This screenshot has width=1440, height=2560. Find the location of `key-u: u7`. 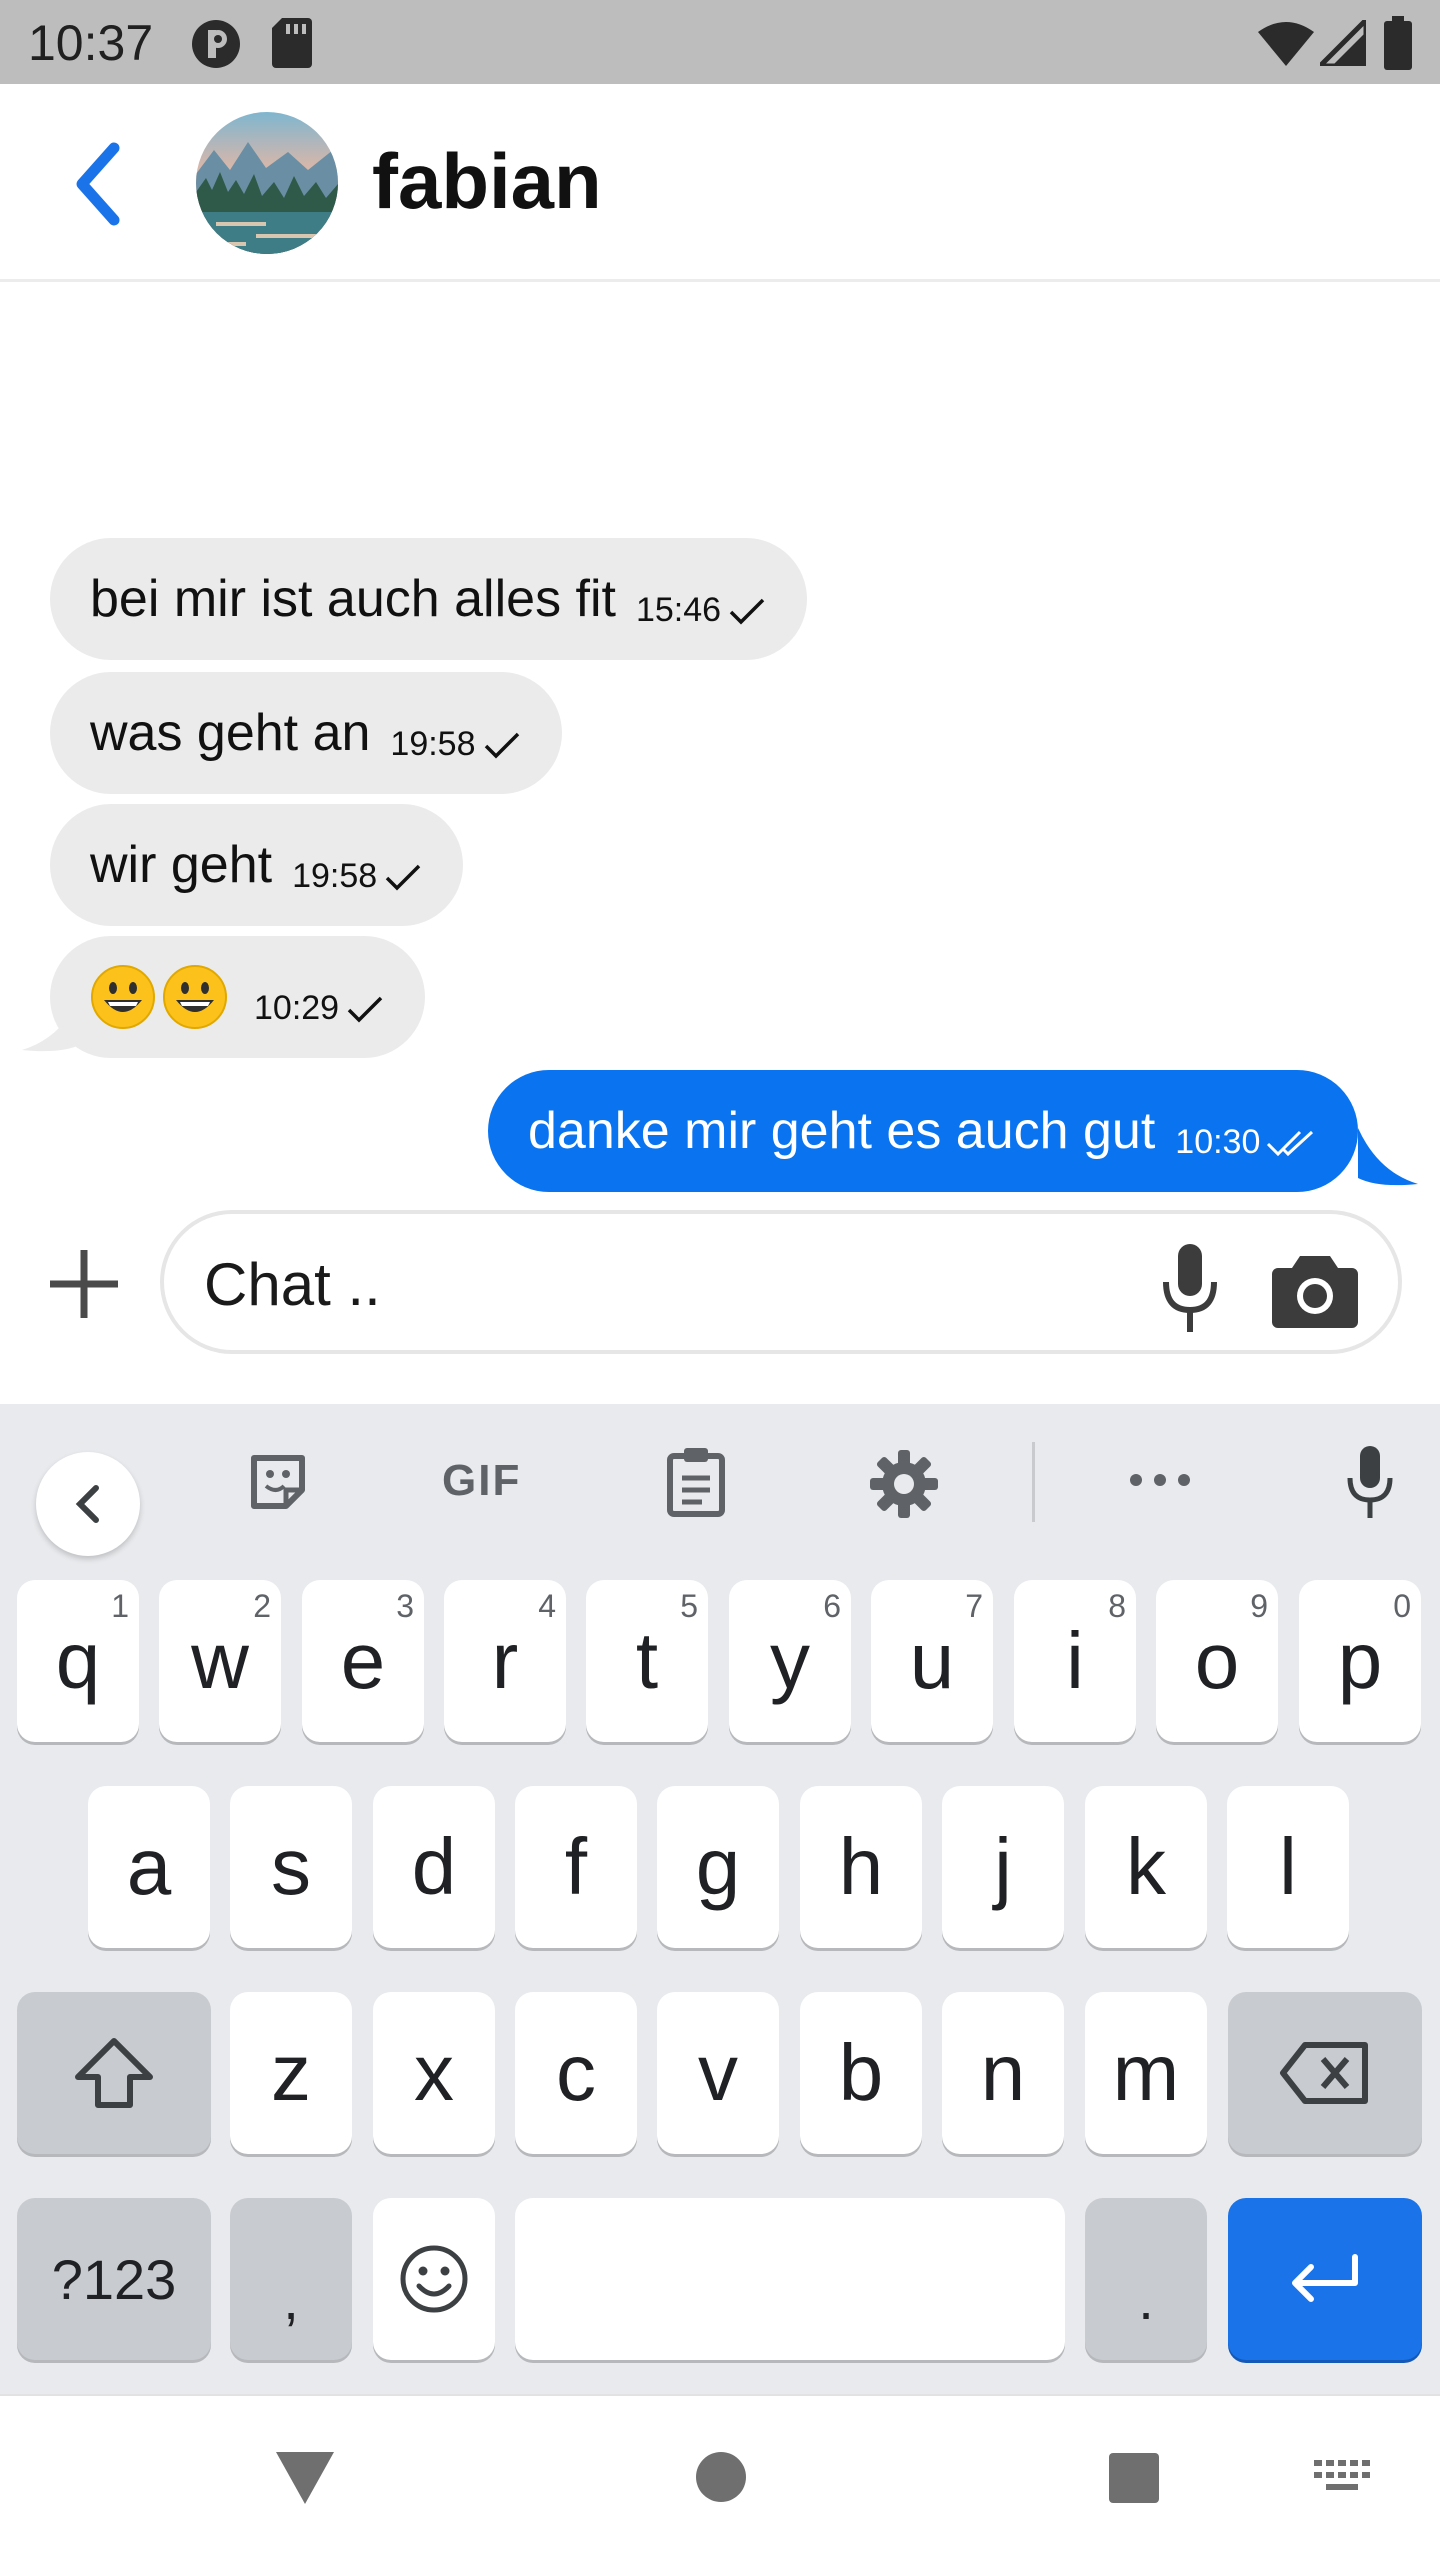

key-u: u7 is located at coordinates (932, 1661).